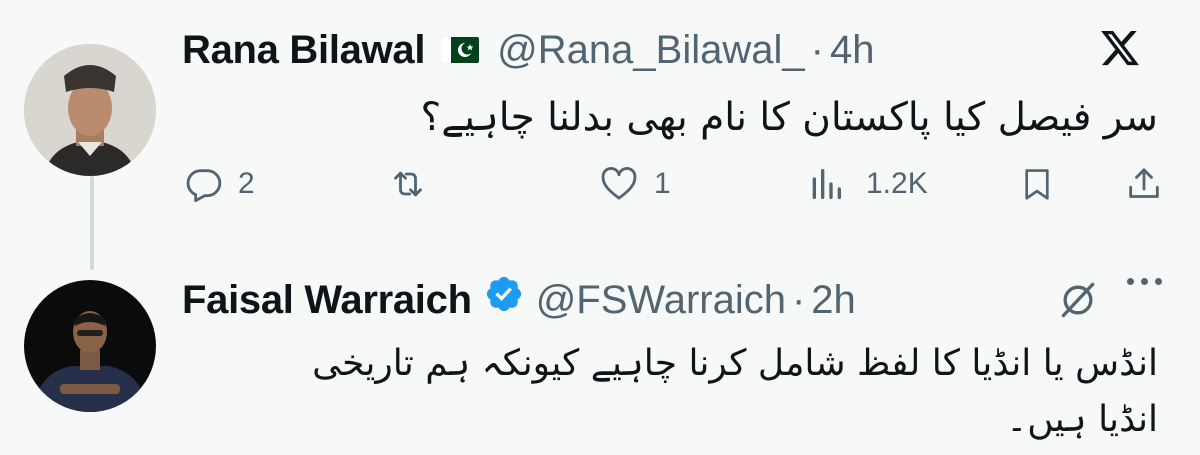 The image size is (1200, 455). I want to click on tweet2-header: Faisal Warraich @FSWarraich · 2h, so click(519, 299).